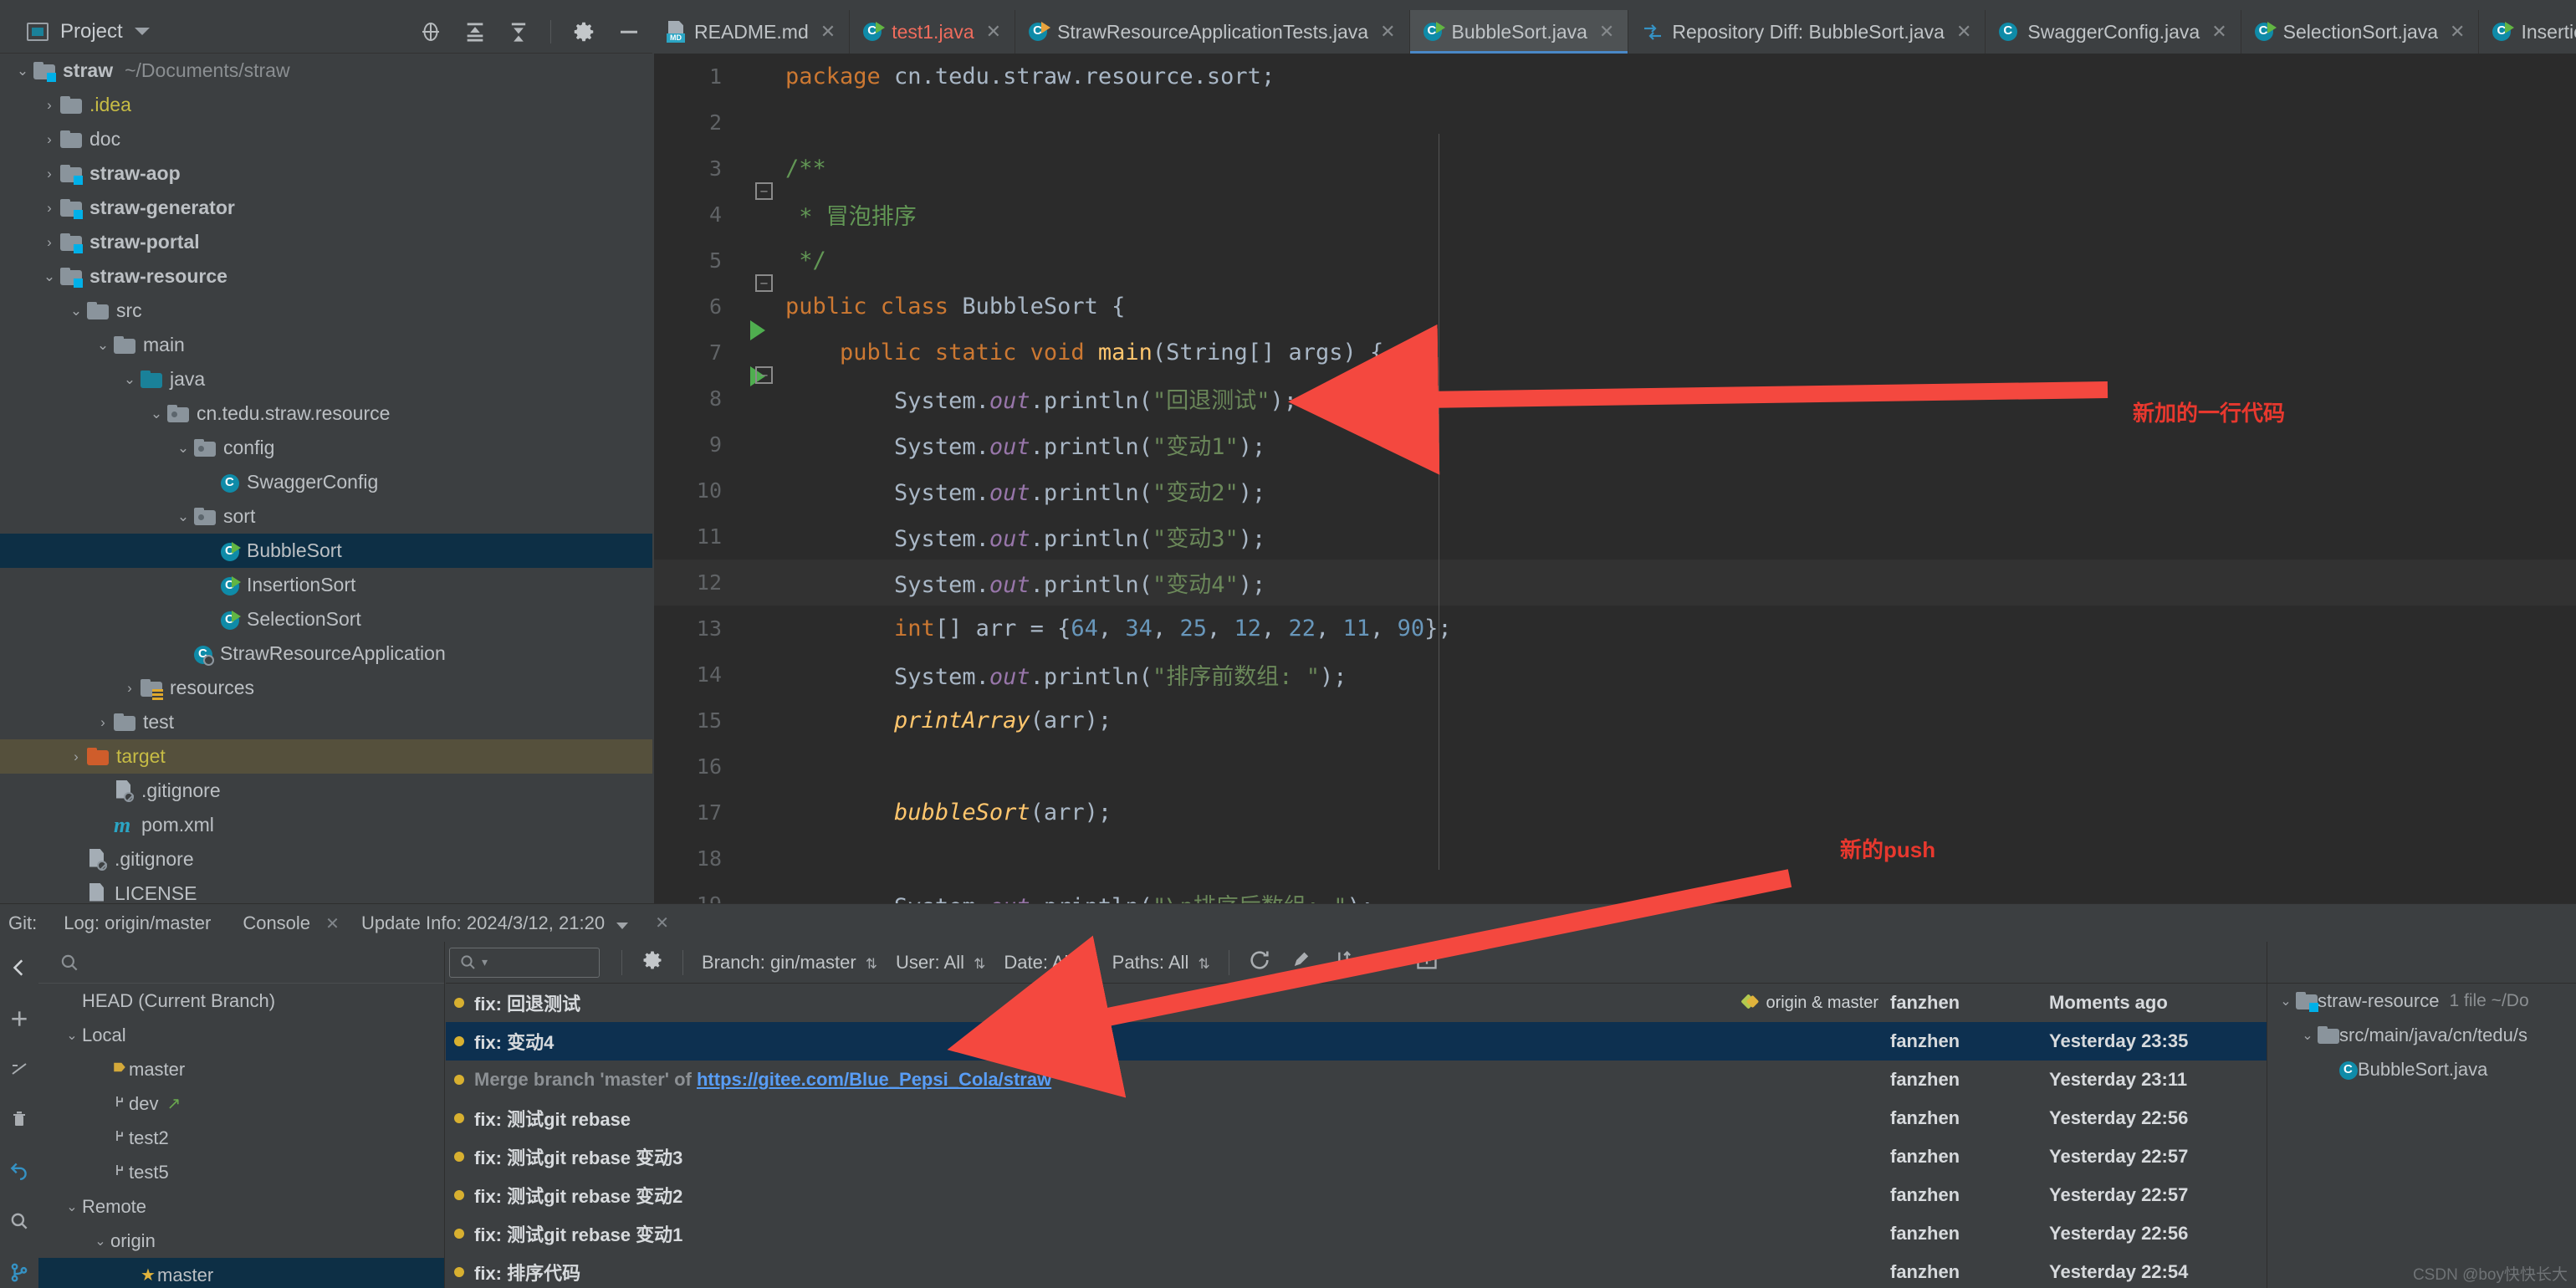 This screenshot has width=2576, height=1288. Describe the element at coordinates (1807, 32) in the screenshot. I see `editor-tab-repository-diff-bubblesort-java: Repository Diff: BubbleSort.java ✕` at that location.